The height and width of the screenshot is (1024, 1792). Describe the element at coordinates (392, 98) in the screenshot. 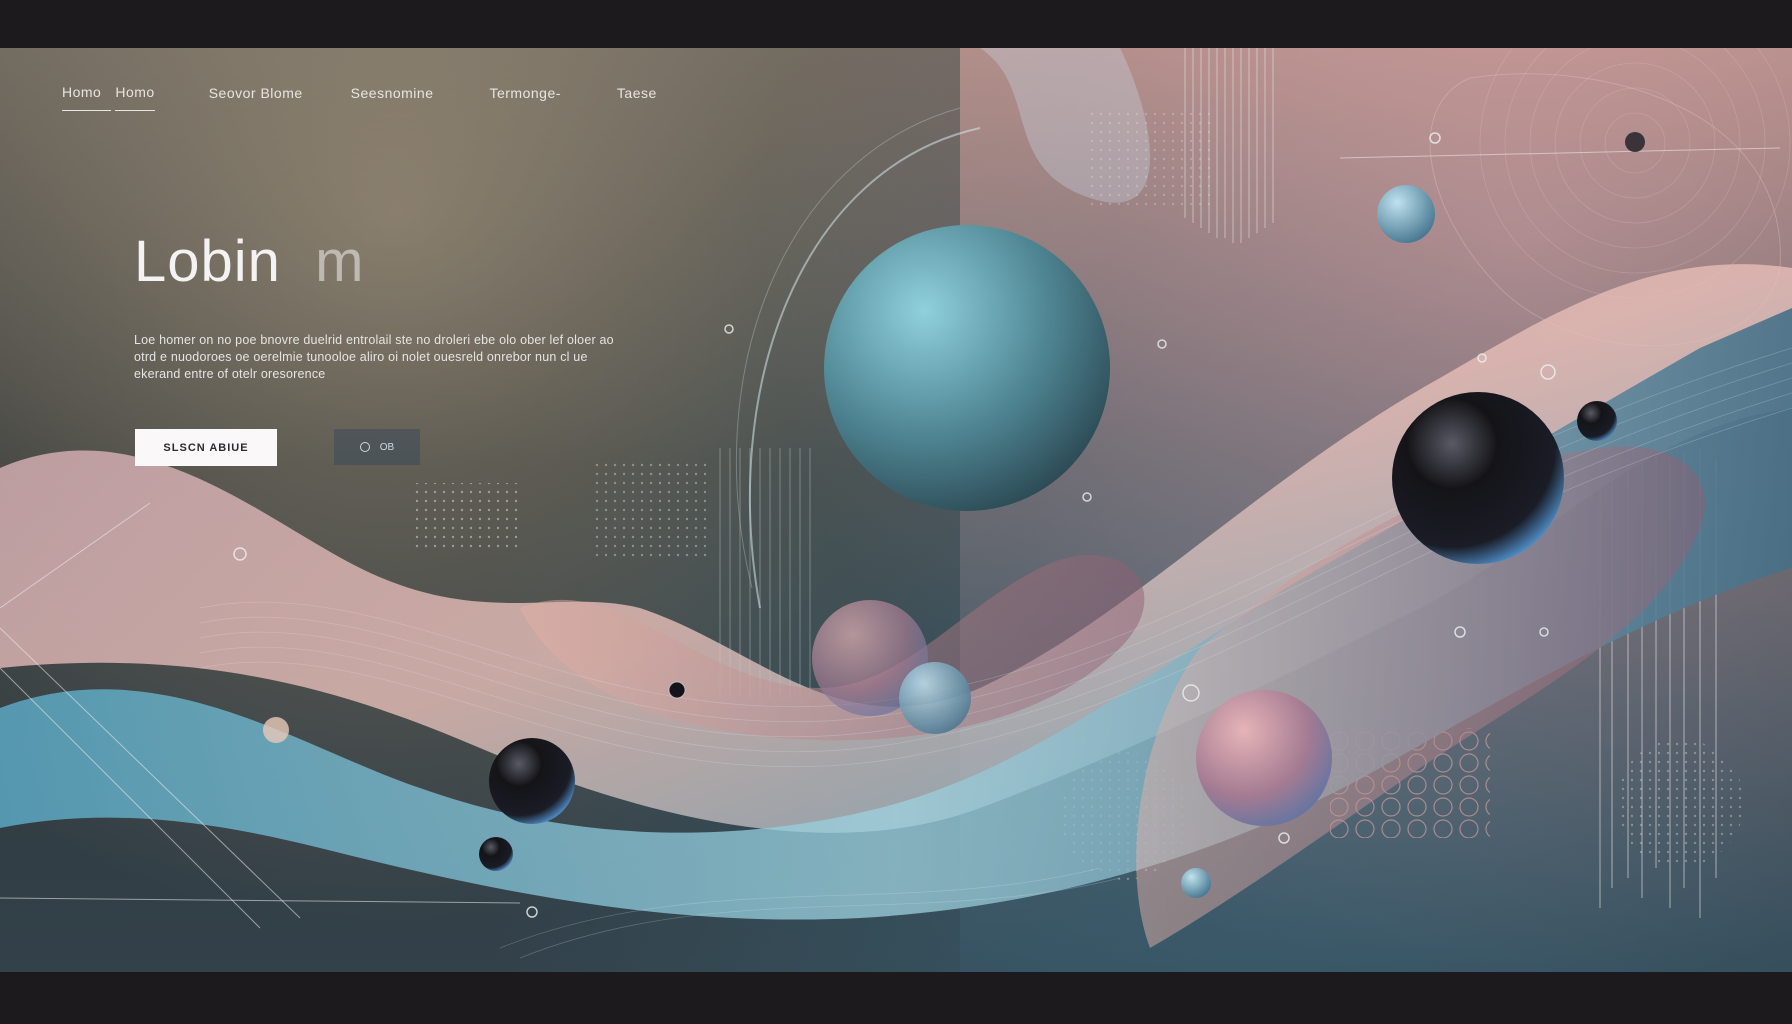

I see `nav-item-solutions: Seesnomine` at that location.